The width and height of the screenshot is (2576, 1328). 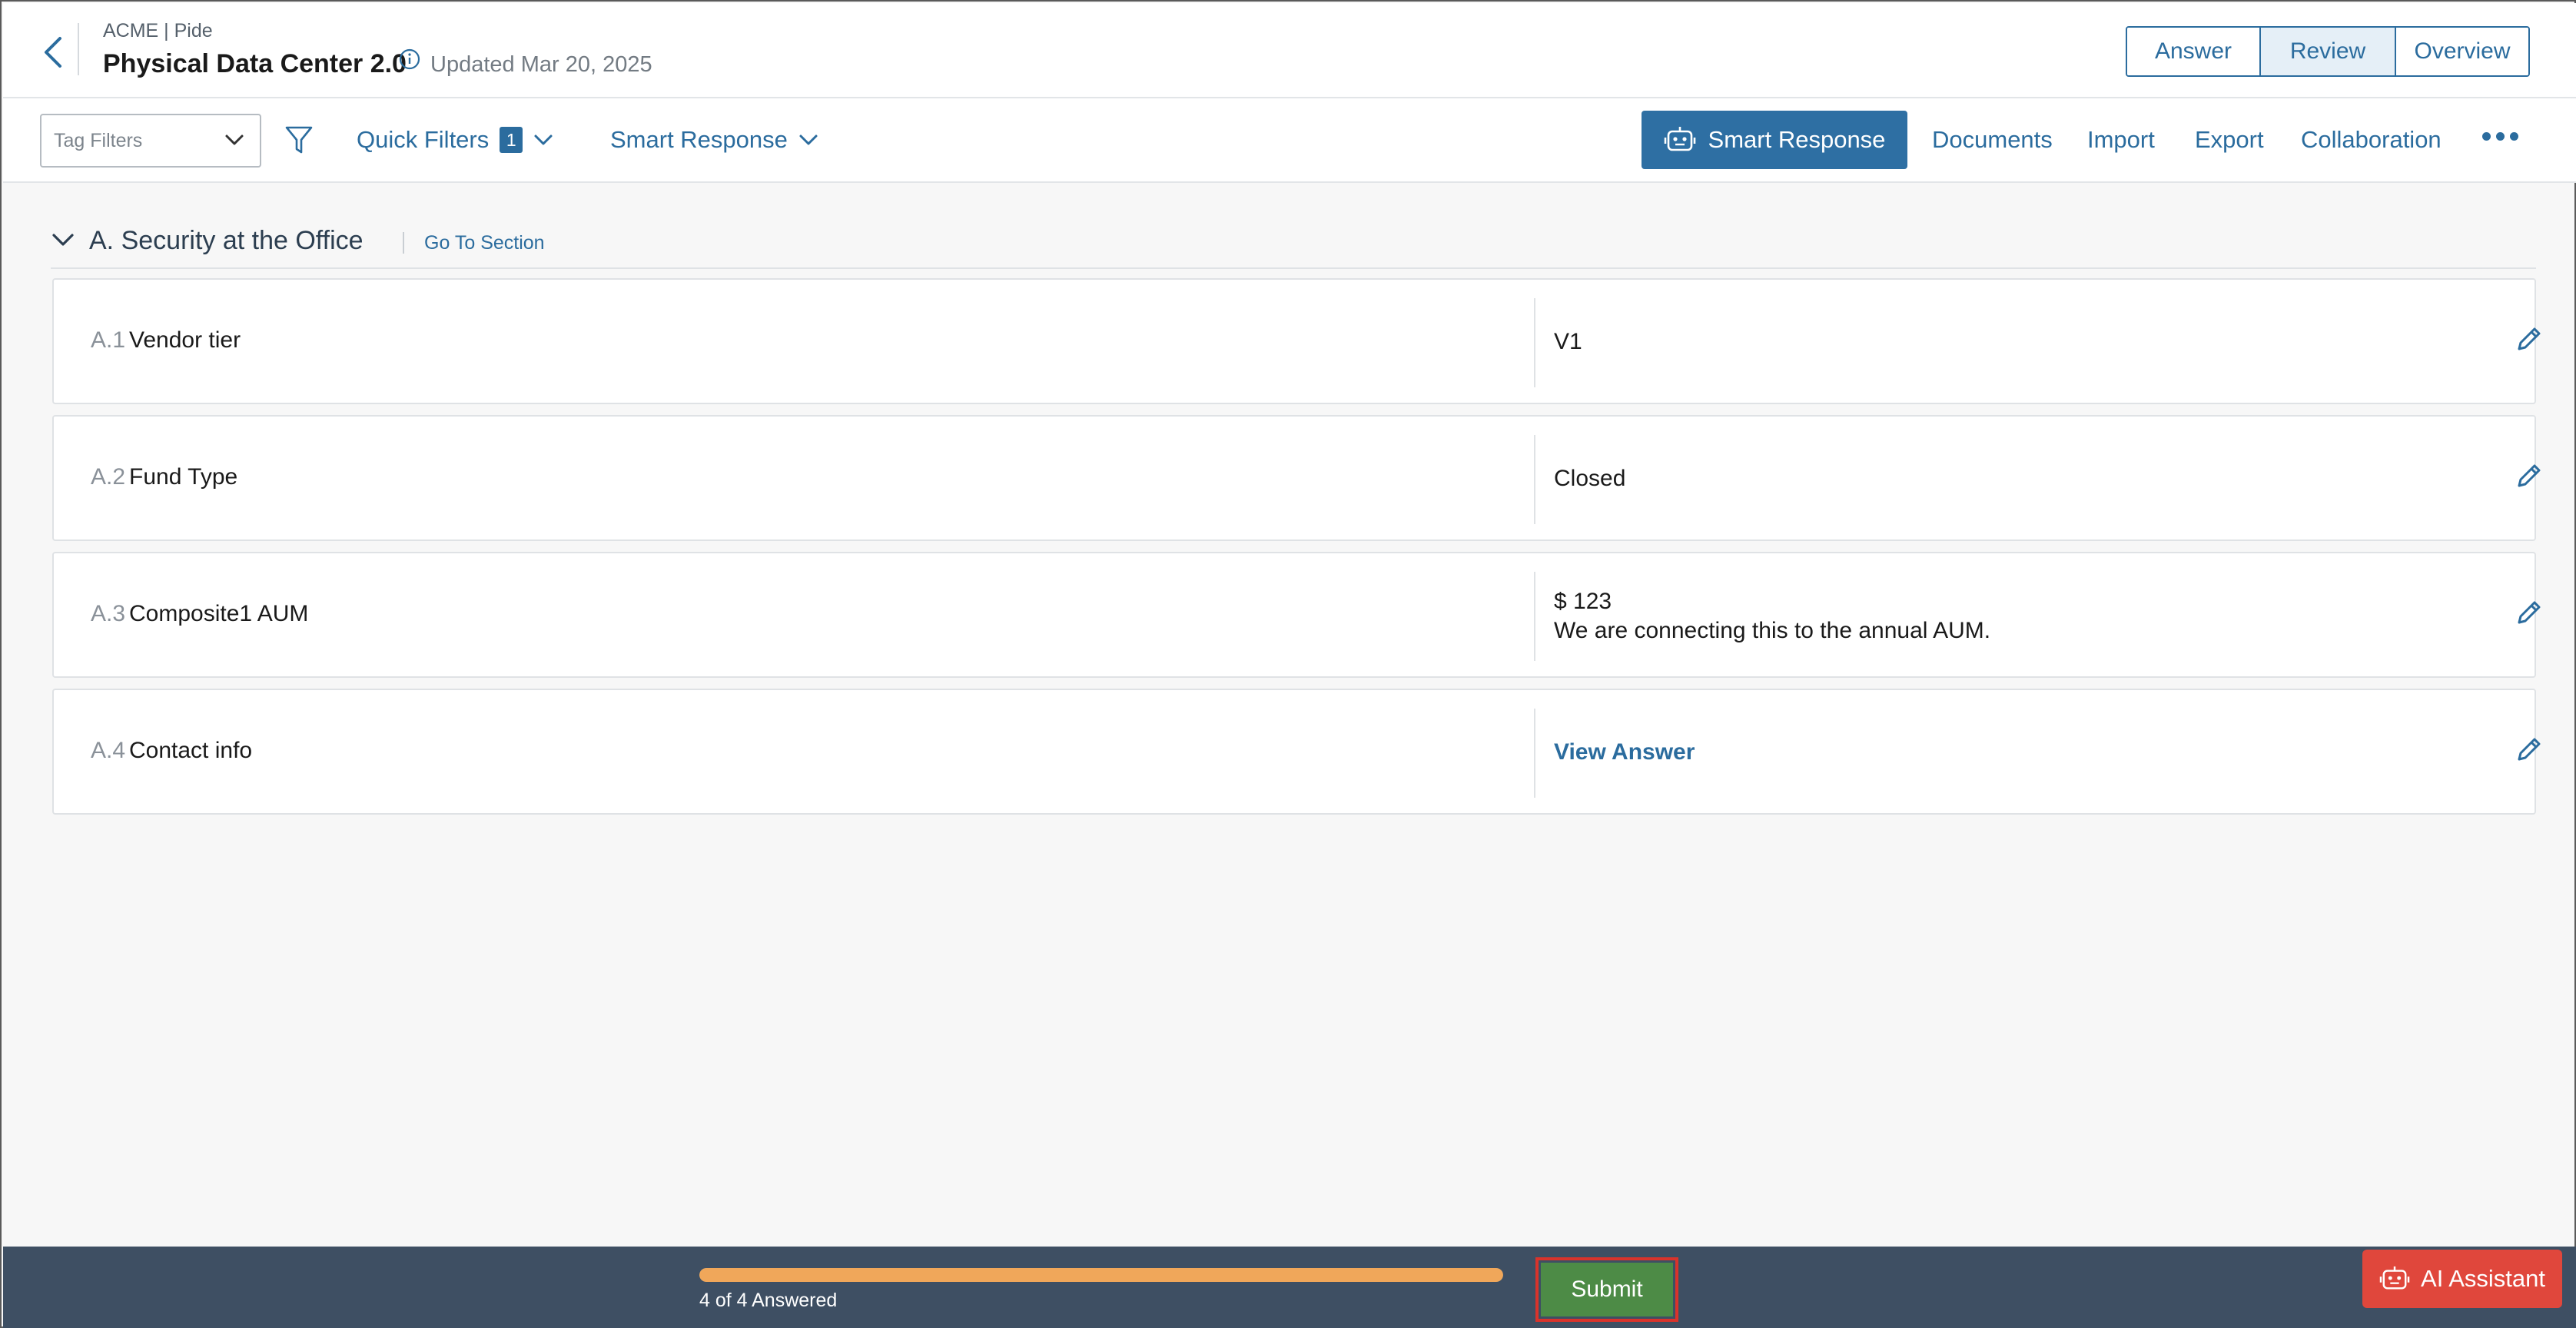 I want to click on submit-highlight: Submit, so click(x=1606, y=1289).